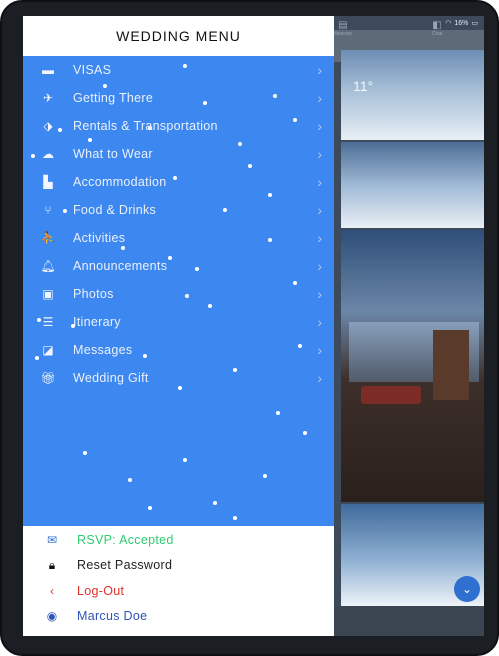 The height and width of the screenshot is (656, 499). Describe the element at coordinates (48, 126) in the screenshot. I see `tag-icon: ⬗` at that location.